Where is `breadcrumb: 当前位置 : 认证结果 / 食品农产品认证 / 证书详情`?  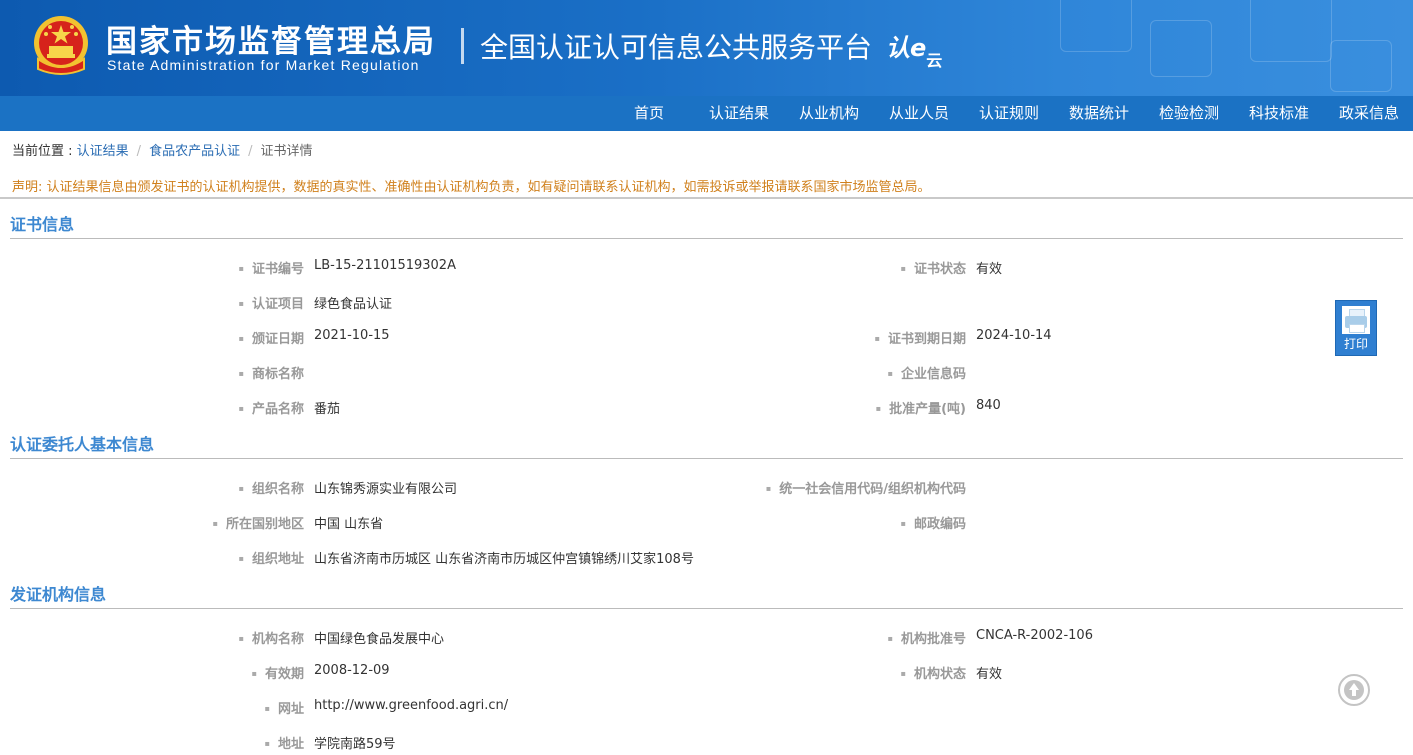 breadcrumb: 当前位置 : 认证结果 / 食品农产品认证 / 证书详情 is located at coordinates (162, 149).